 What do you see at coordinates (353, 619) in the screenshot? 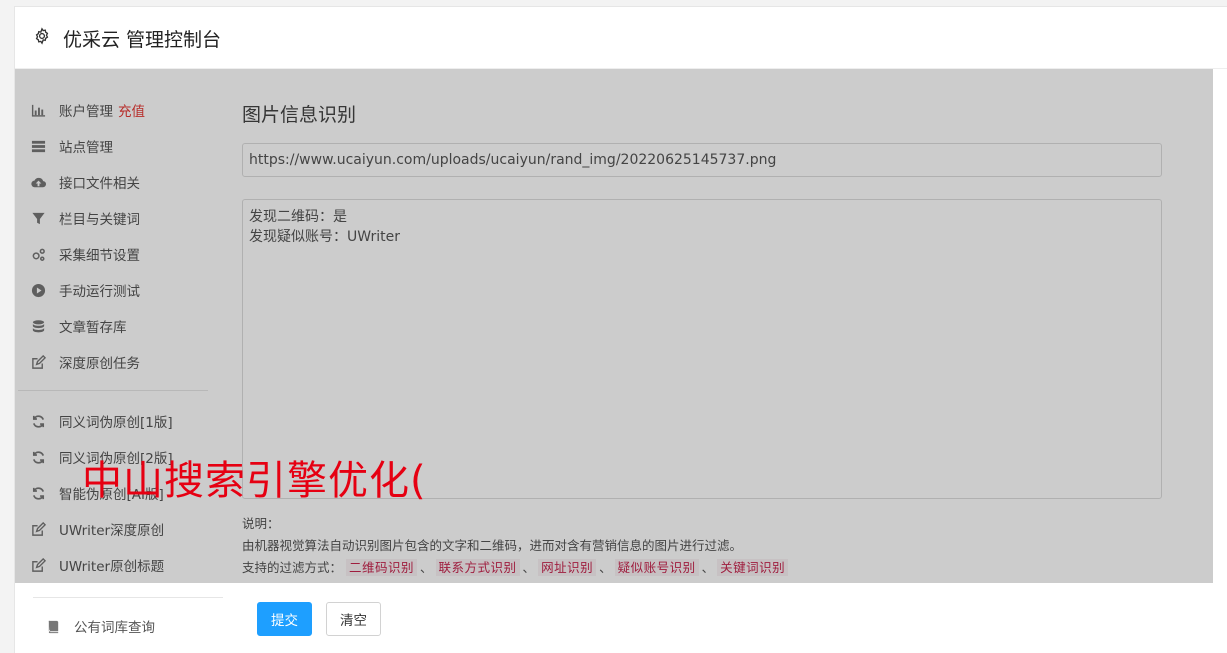
I see `clear-button: 清空` at bounding box center [353, 619].